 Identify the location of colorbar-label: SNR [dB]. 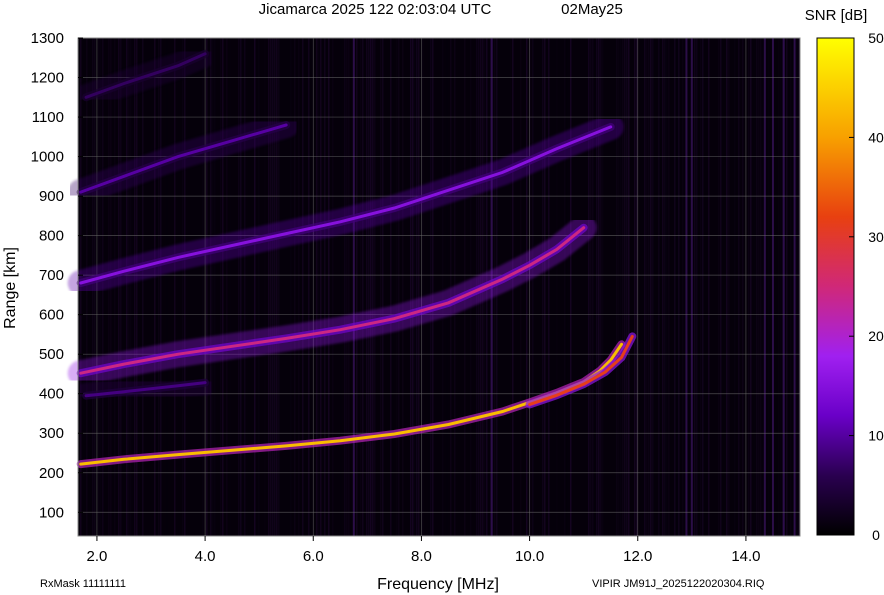
(836, 15).